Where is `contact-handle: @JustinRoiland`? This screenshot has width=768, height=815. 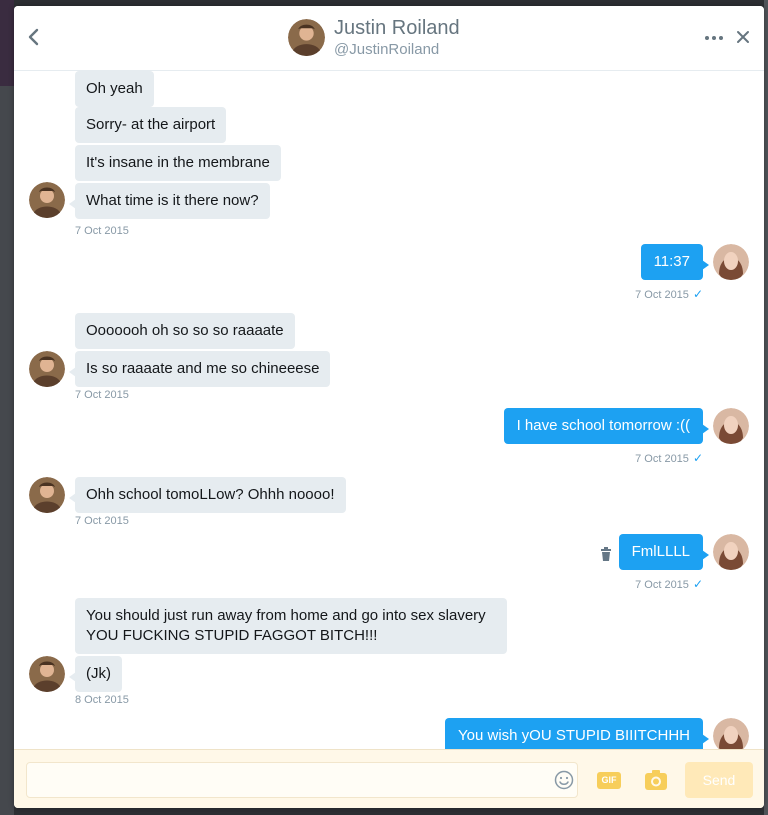
contact-handle: @JustinRoiland is located at coordinates (386, 49).